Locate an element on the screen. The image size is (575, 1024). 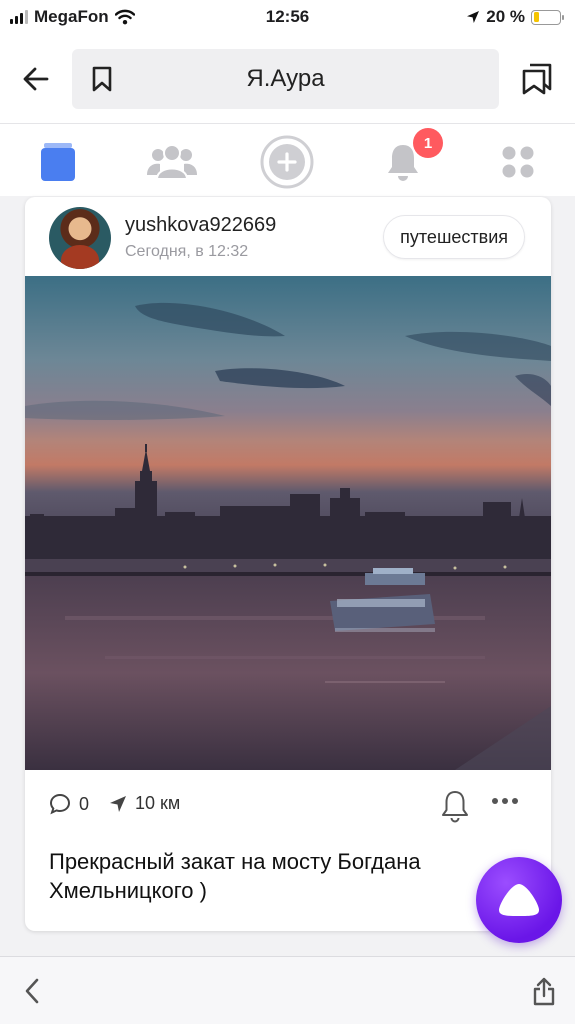
wifi-icon is located at coordinates (124, 17).